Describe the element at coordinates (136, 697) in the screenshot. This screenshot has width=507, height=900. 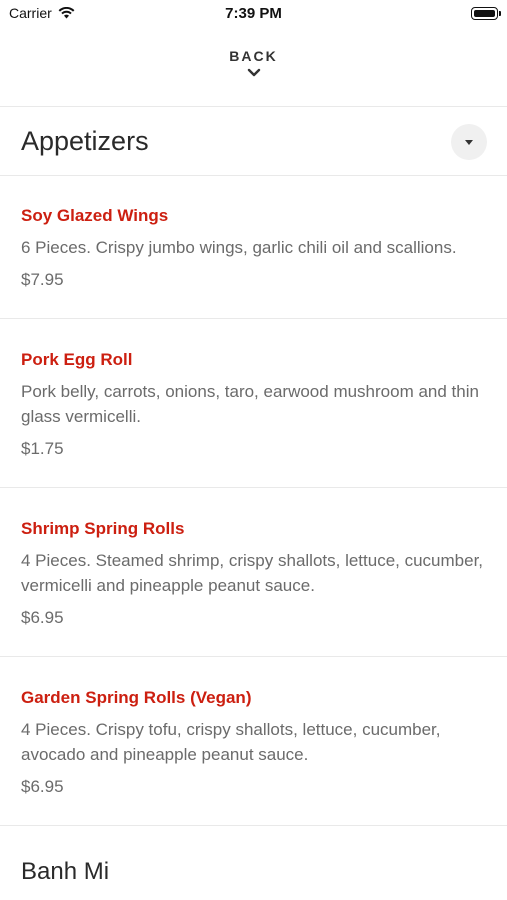
I see `item-name: Garden Spring Rolls (Vegan)` at that location.